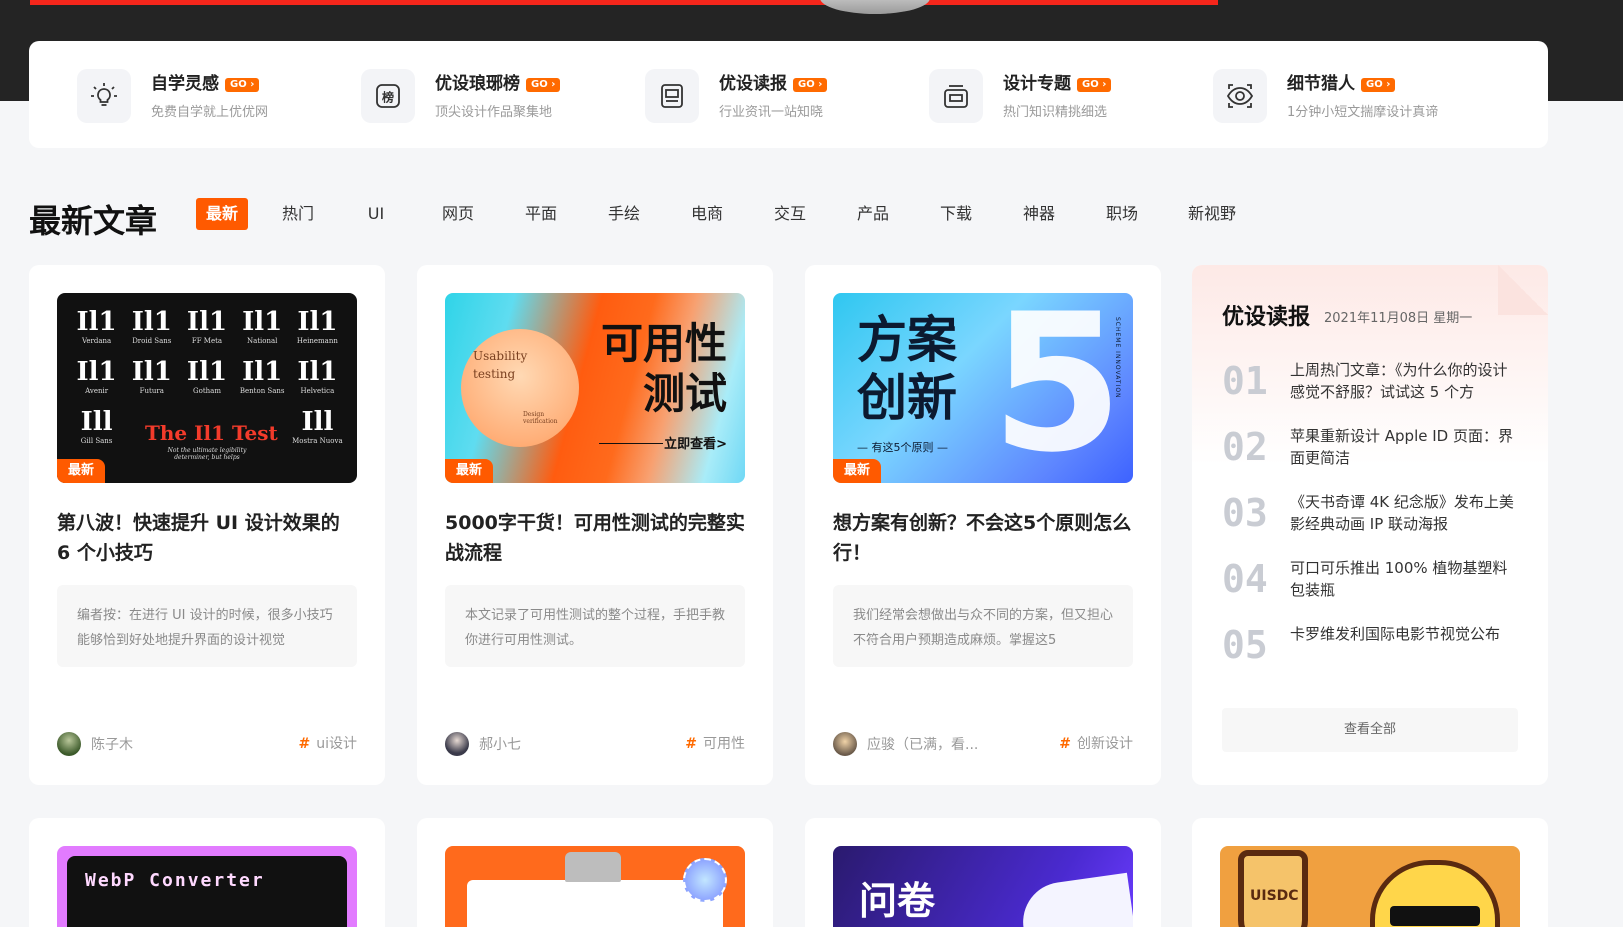 This screenshot has width=1623, height=927. I want to click on font-sample: Il1 Heinemann, so click(317, 326).